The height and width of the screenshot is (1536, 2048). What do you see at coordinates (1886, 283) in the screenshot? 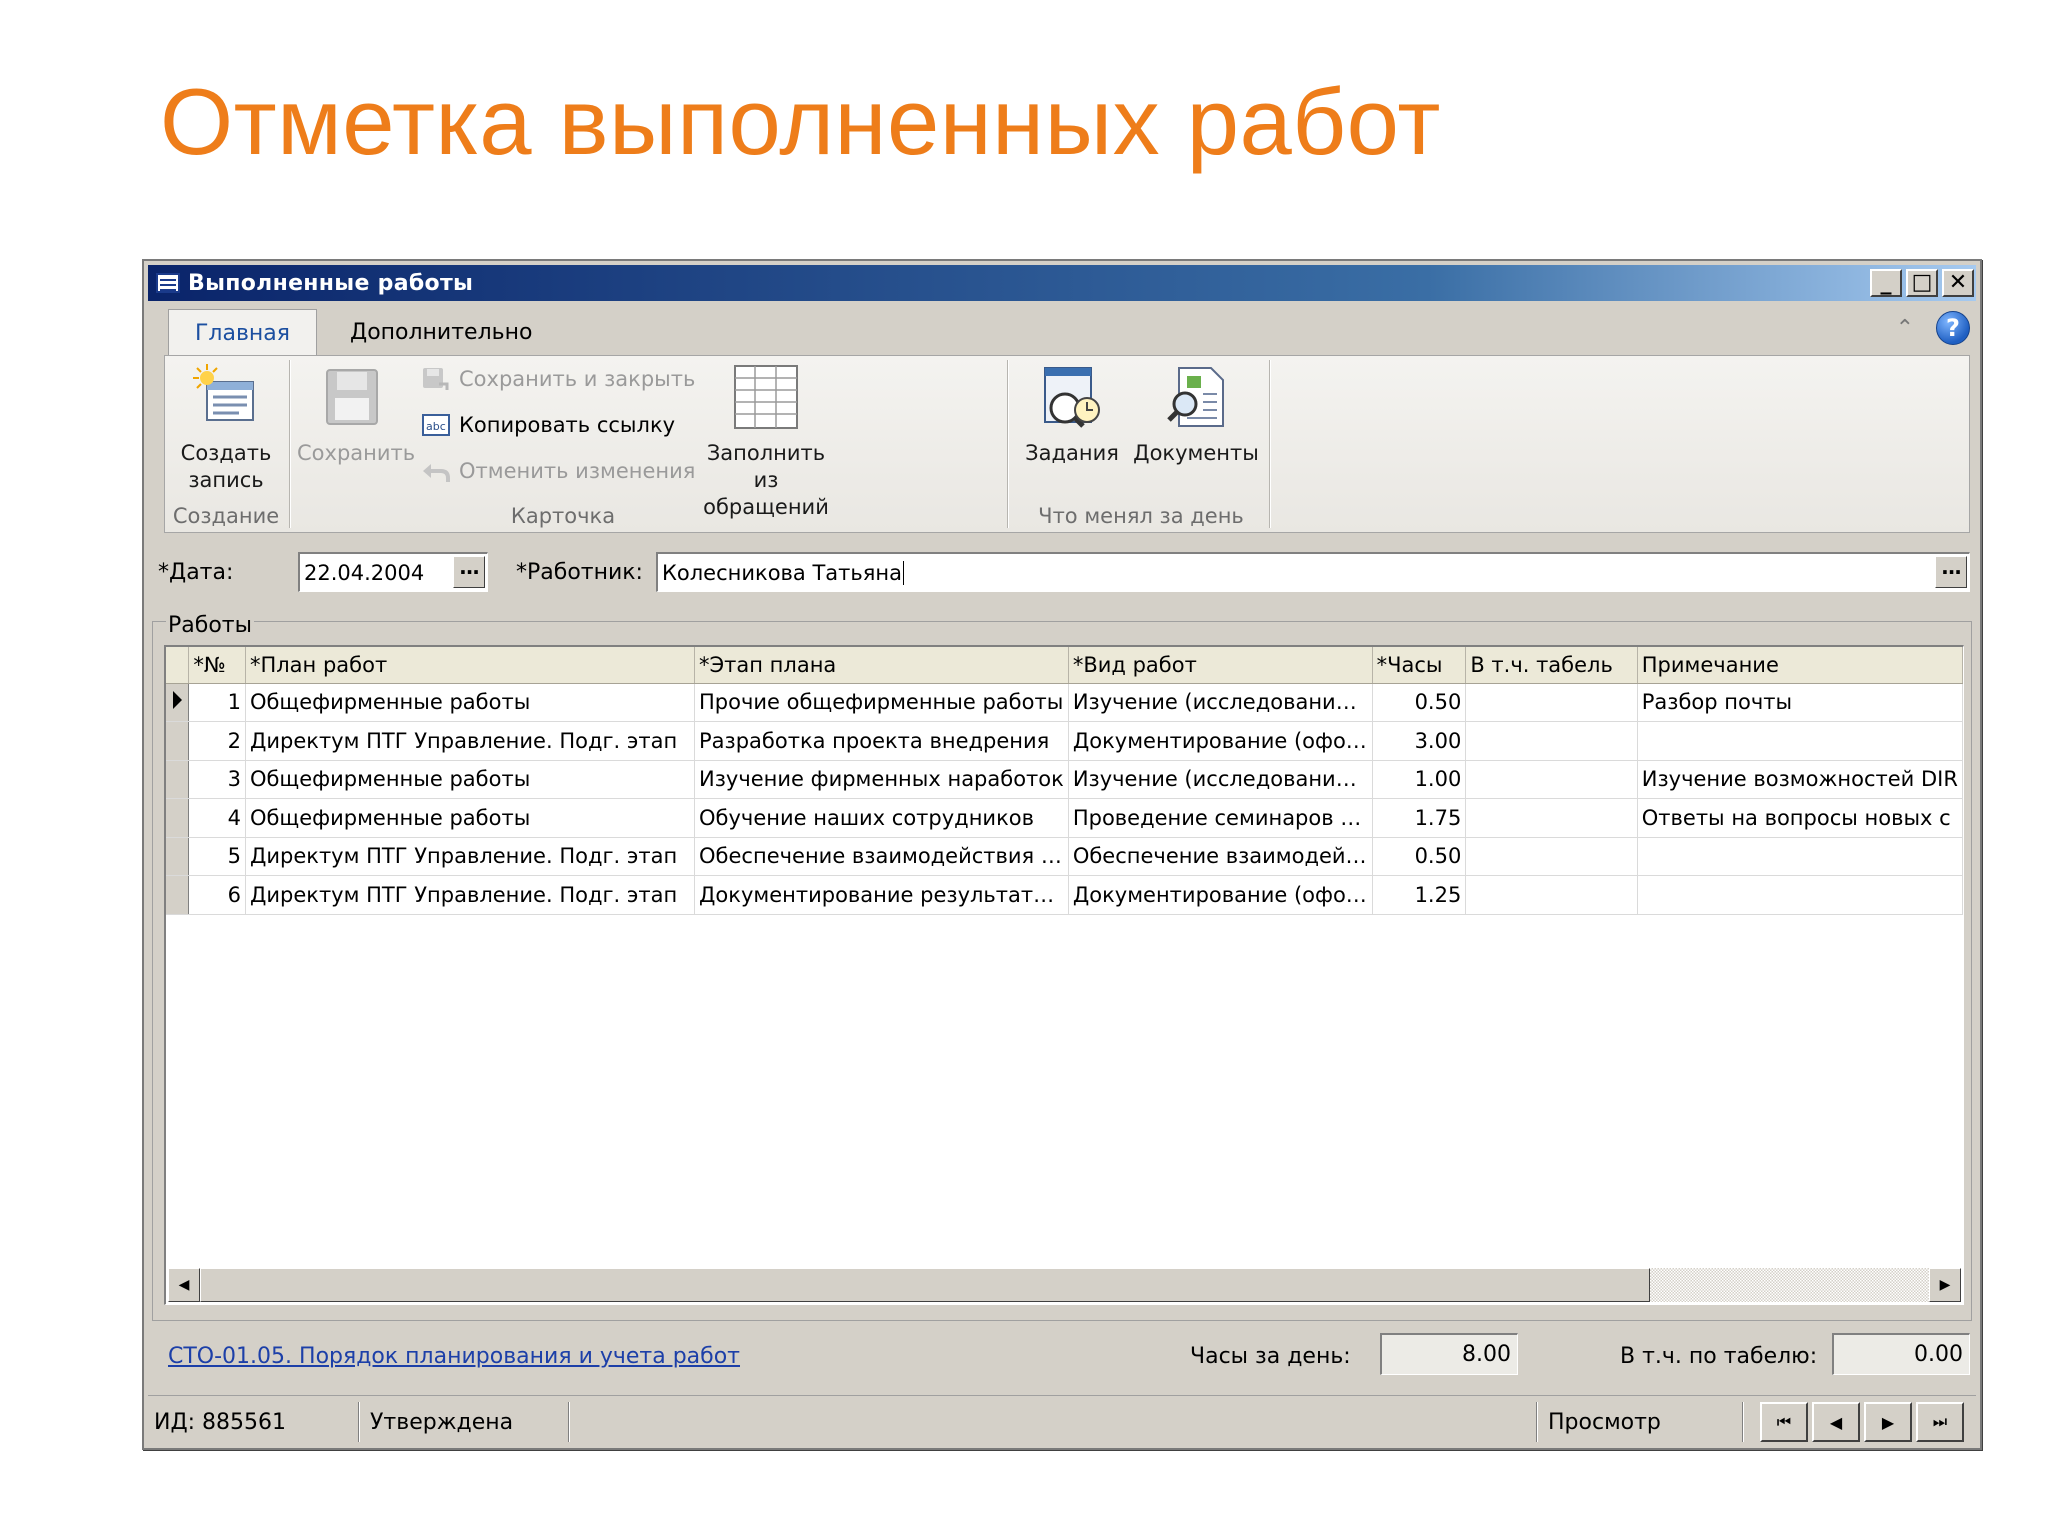
I see `minimize-button: _` at bounding box center [1886, 283].